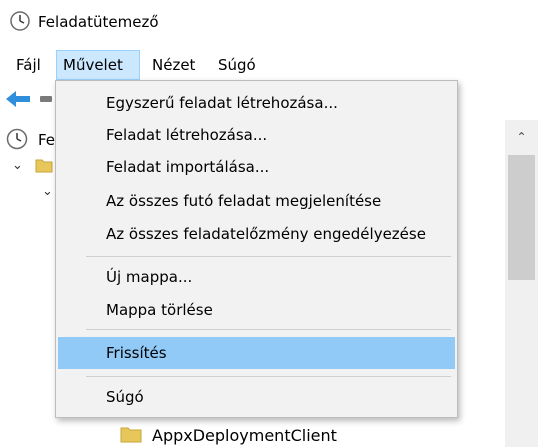 The height and width of the screenshot is (447, 538). Describe the element at coordinates (256, 201) in the screenshot. I see `menu-item-show-running-tasks: Az összes futó feladat megjelenítése` at that location.